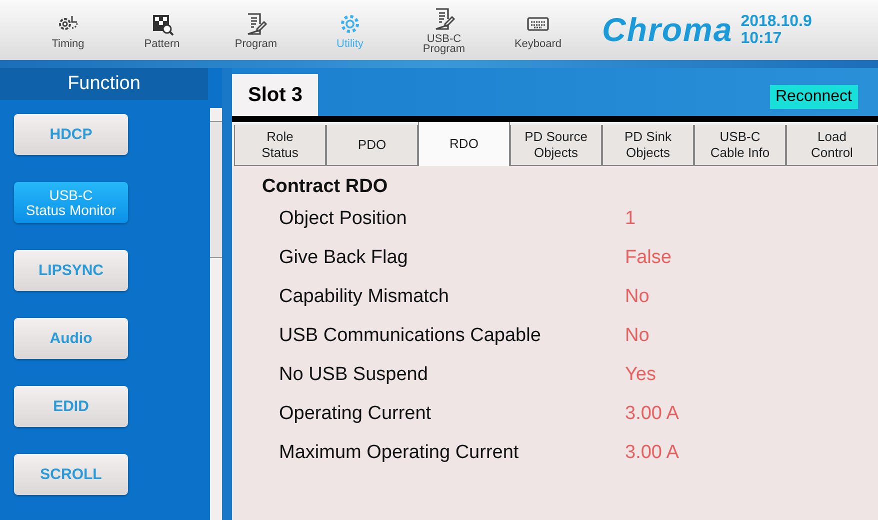 This screenshot has width=878, height=520. What do you see at coordinates (399, 453) in the screenshot?
I see `field-label: Maximum Operating Current` at bounding box center [399, 453].